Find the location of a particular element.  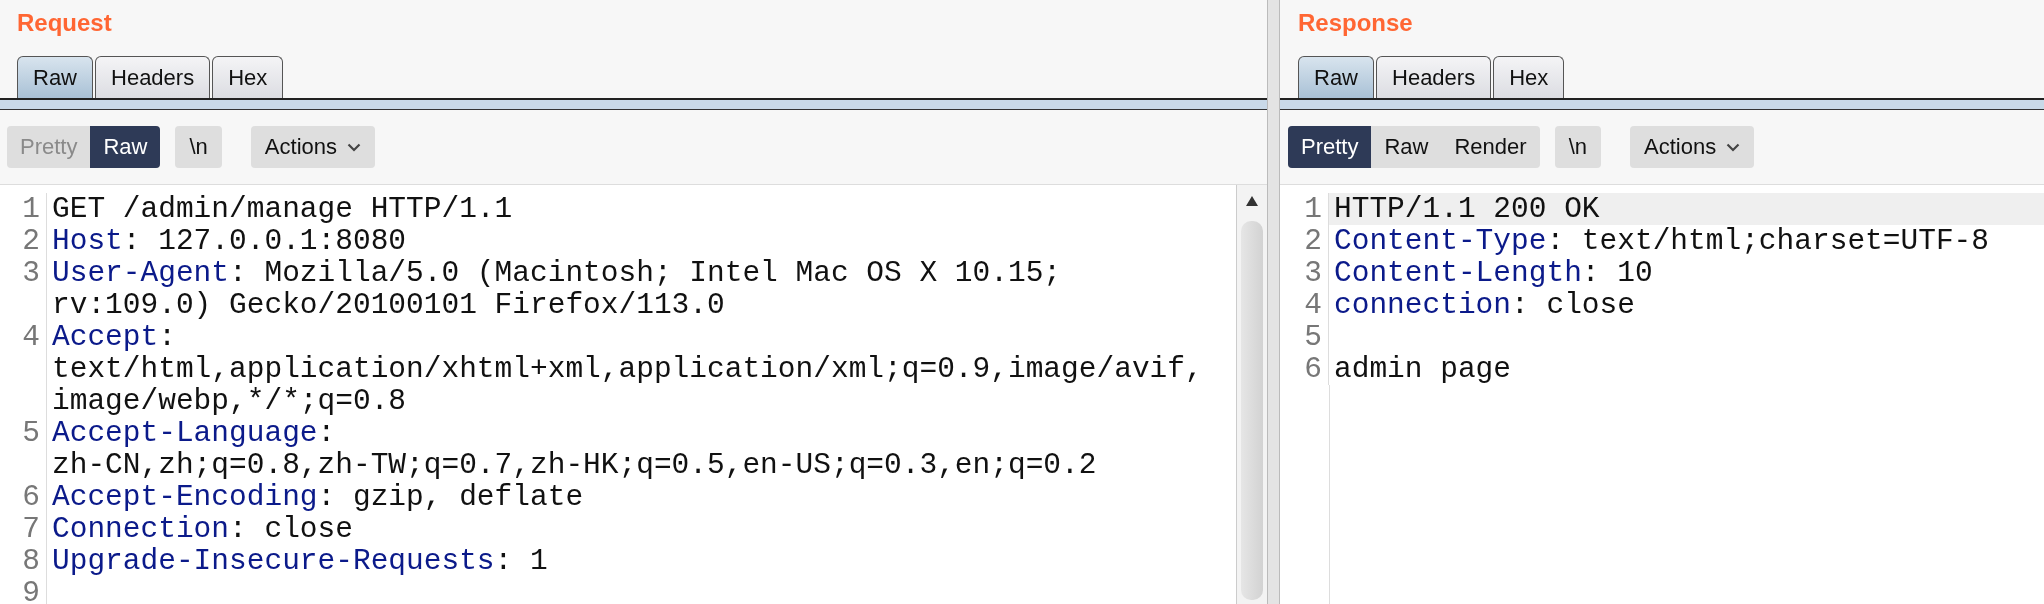

code-line: User-Agent: Mozilla/5.0 (Macintosh; Intel Mac OS X 10.15; rv:109.0) Gecko/20100101 Firefox/113.0 is located at coordinates (556, 289).